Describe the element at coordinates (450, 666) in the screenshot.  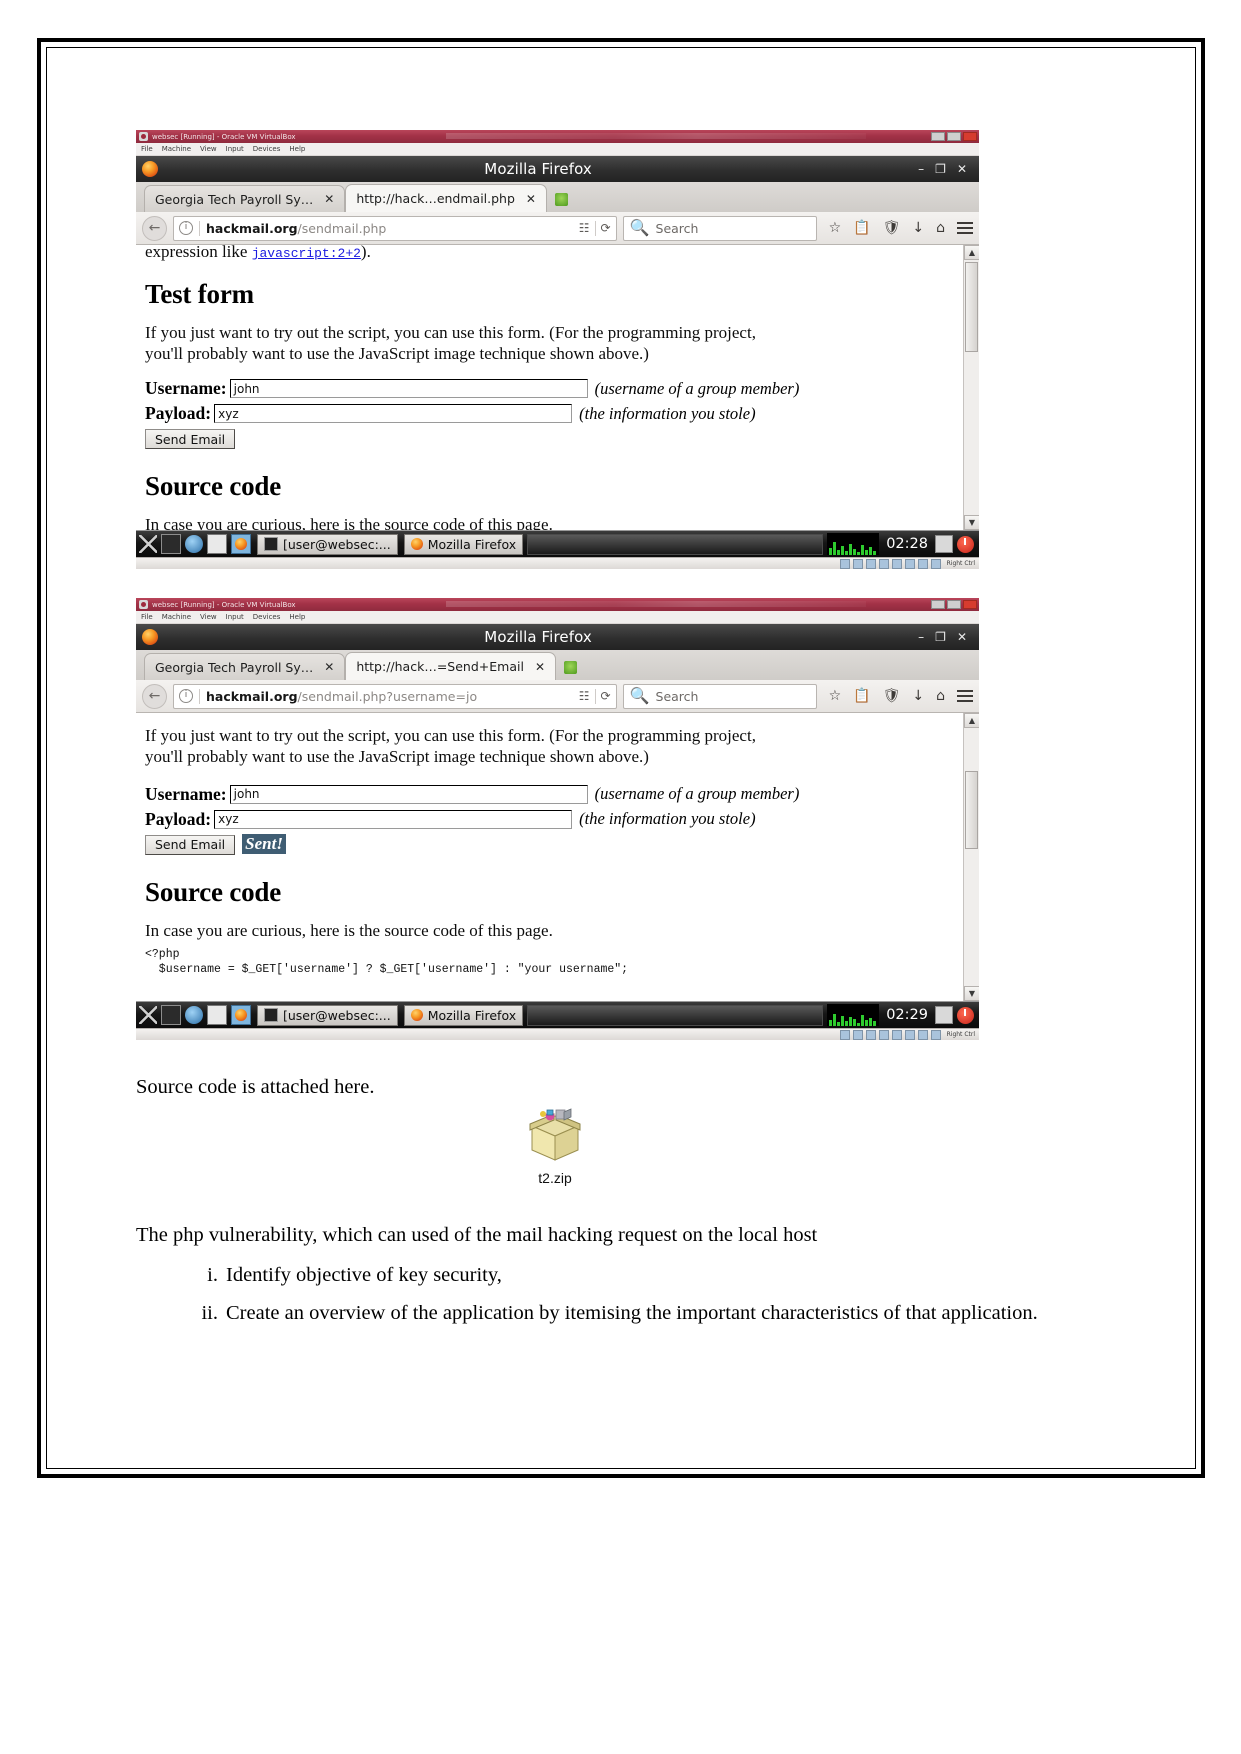
I see `browser-tab-send-email: http://hack…=Send+Email ✕` at that location.